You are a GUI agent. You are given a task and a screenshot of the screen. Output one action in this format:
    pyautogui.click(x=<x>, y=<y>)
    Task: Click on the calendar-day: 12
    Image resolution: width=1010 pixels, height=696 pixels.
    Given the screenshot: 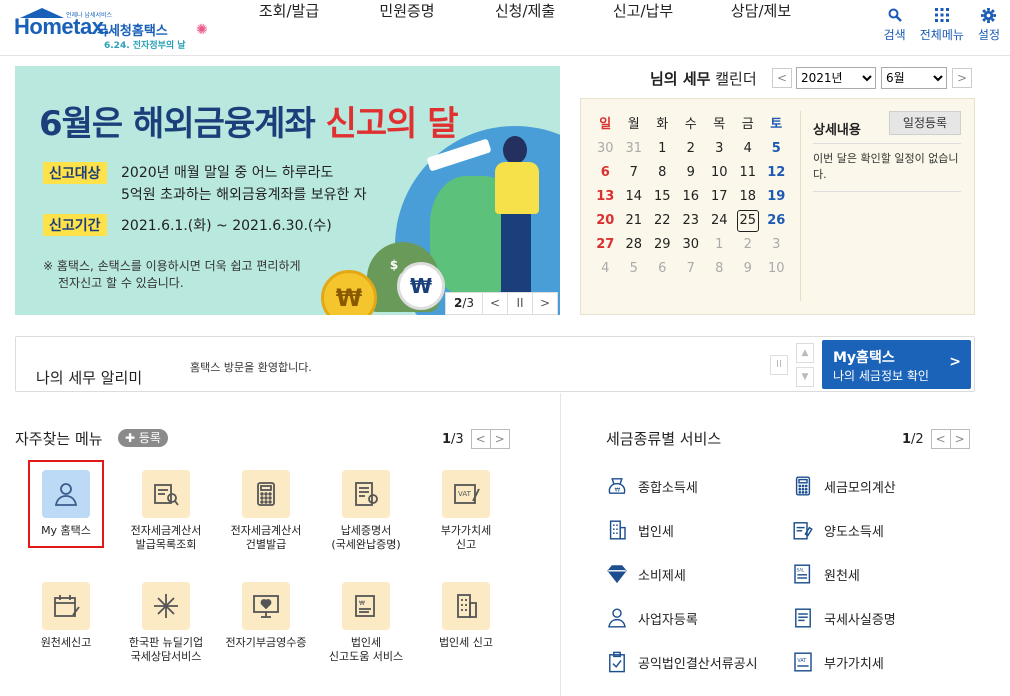 What is the action you would take?
    pyautogui.click(x=776, y=173)
    